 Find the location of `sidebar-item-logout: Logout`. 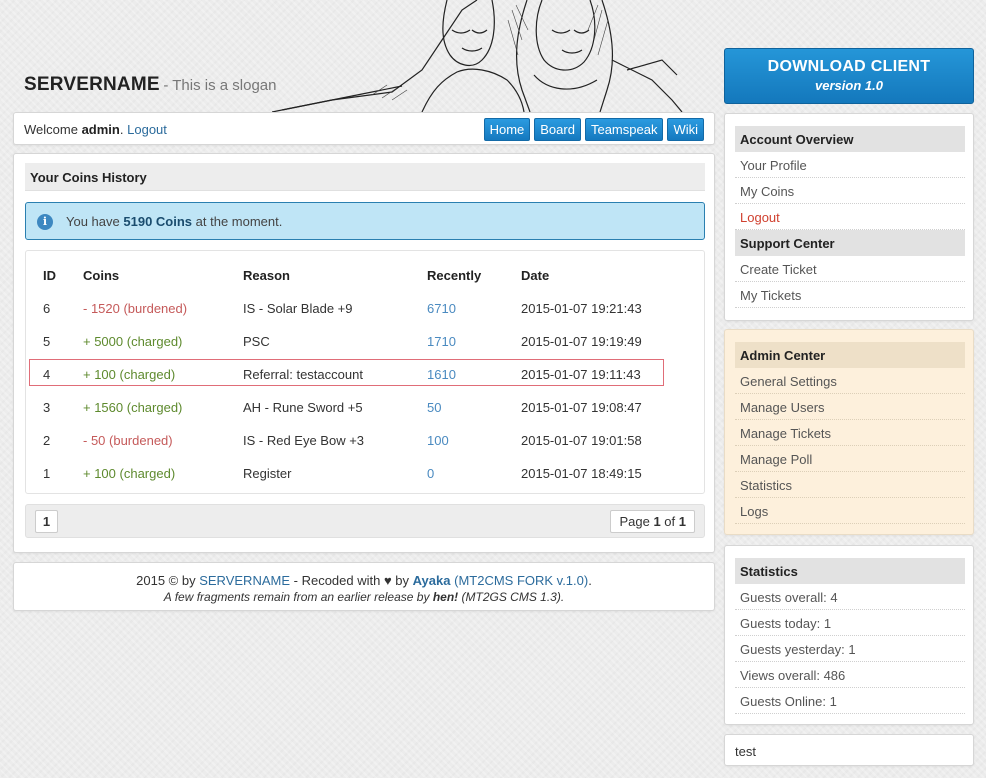

sidebar-item-logout: Logout is located at coordinates (850, 217).